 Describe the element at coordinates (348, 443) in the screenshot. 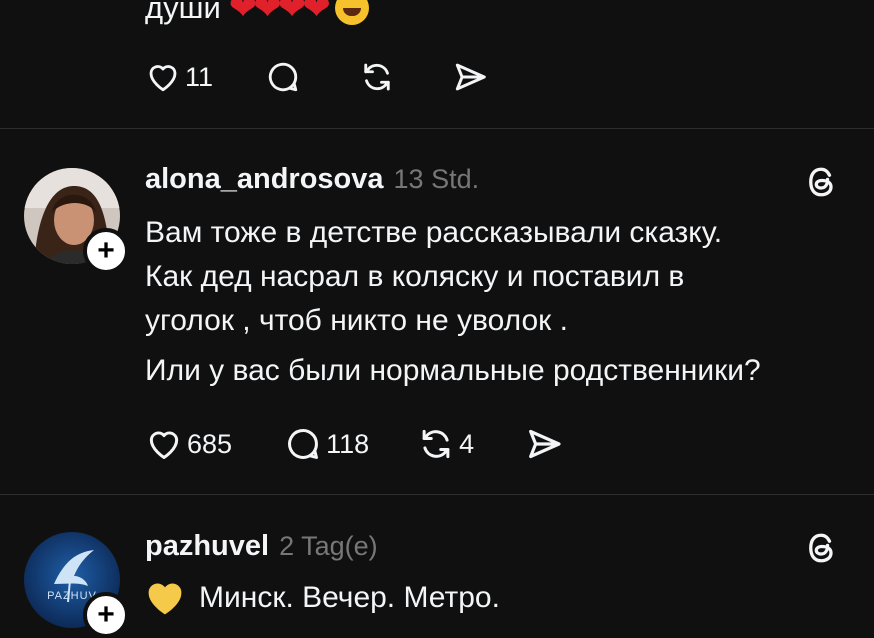

I see `reply-count: 118` at that location.